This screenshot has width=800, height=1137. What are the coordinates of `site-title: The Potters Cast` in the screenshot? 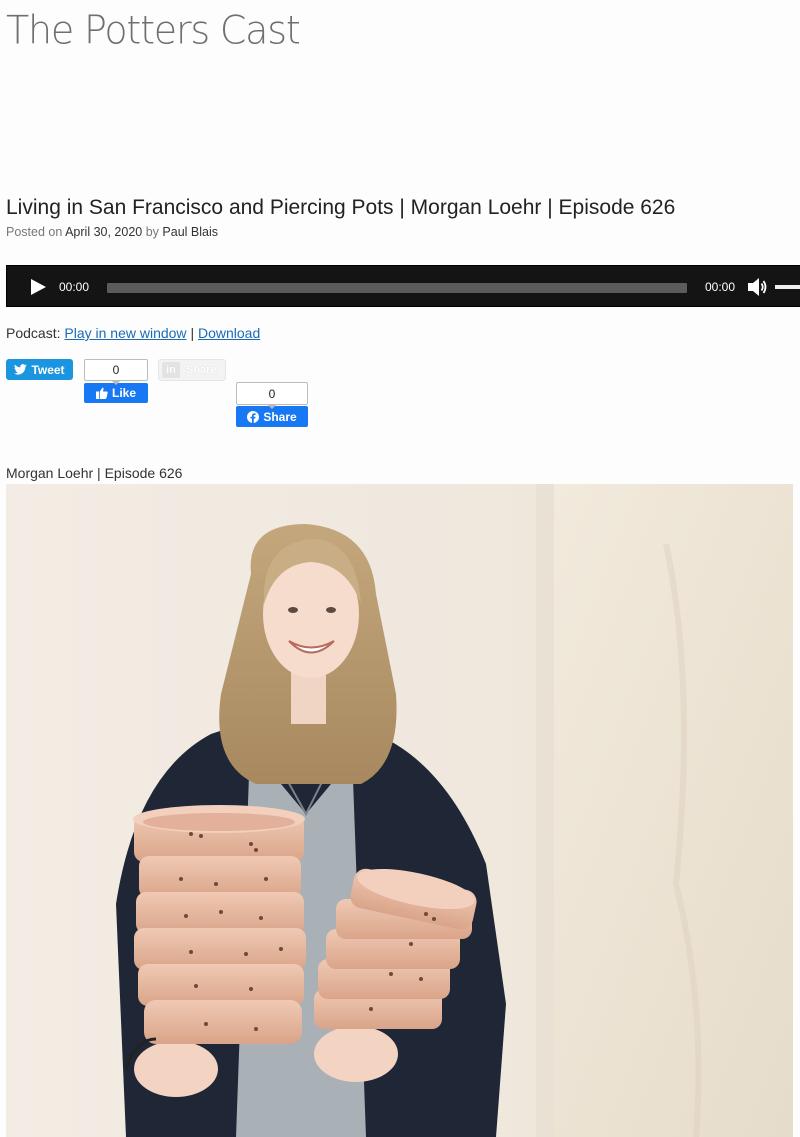 It's located at (153, 30).